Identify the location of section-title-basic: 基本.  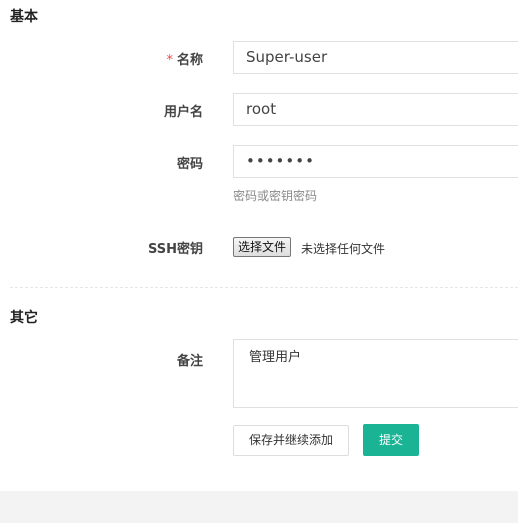
(24, 17).